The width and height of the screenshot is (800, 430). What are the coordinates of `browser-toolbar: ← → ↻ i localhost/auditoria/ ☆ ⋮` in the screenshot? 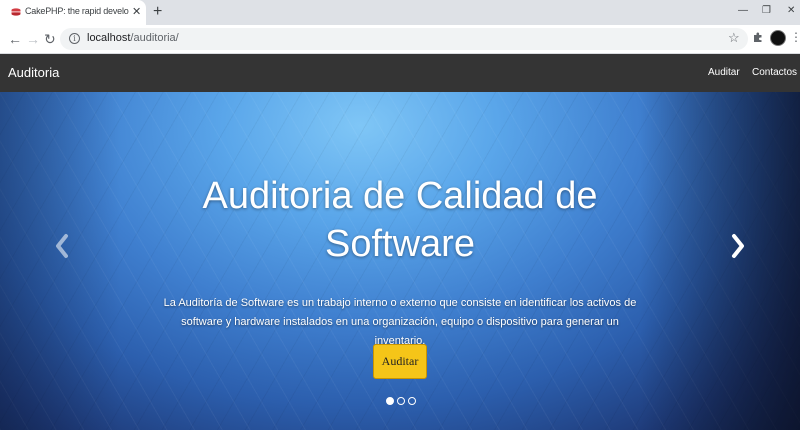 It's located at (400, 39).